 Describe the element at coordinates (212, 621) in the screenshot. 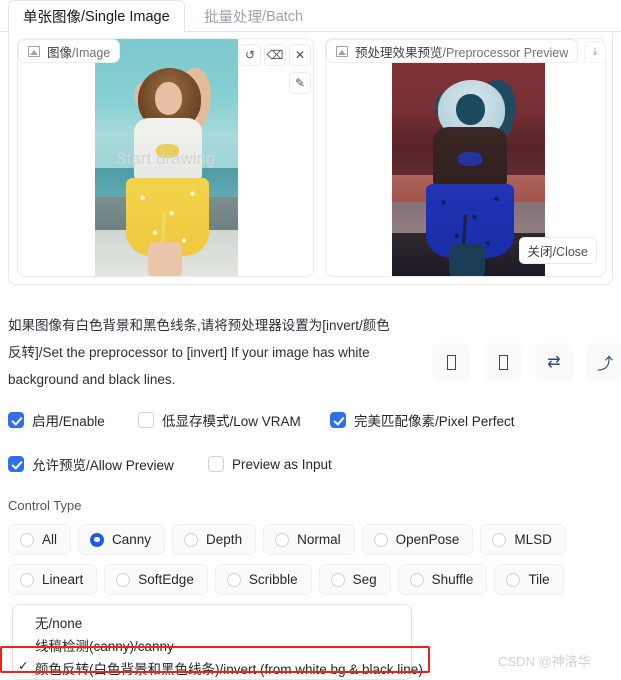

I see `dropdown-option-none: 无/none` at that location.